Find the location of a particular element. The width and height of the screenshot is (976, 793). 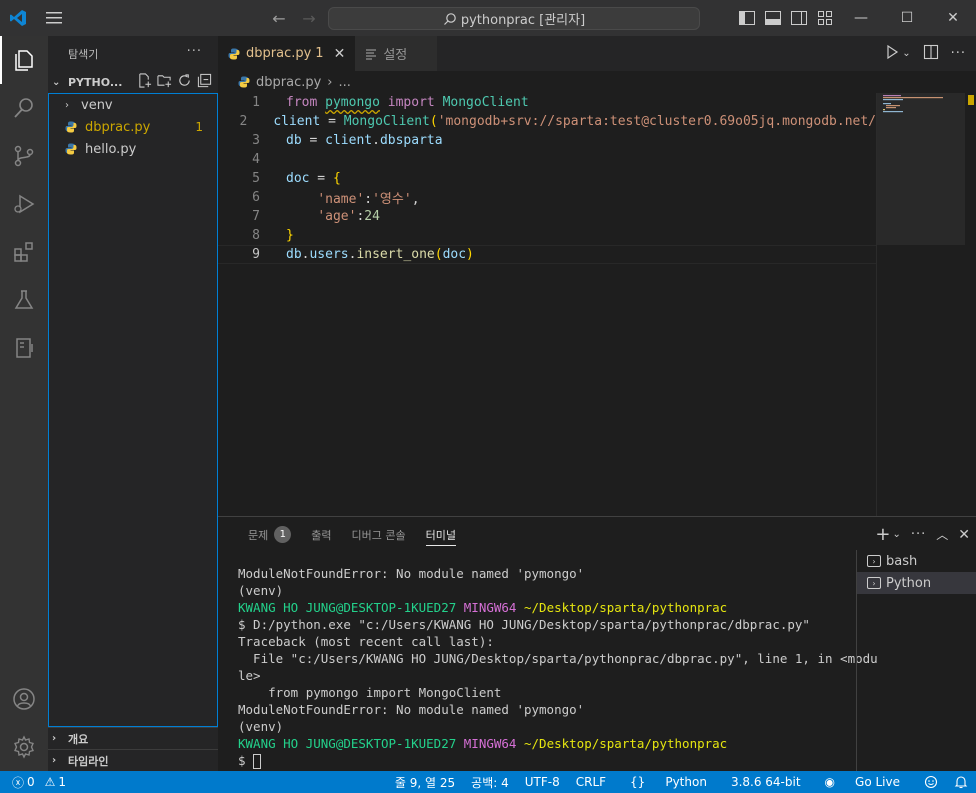

prompt-system: MINGW64 is located at coordinates (490, 607).